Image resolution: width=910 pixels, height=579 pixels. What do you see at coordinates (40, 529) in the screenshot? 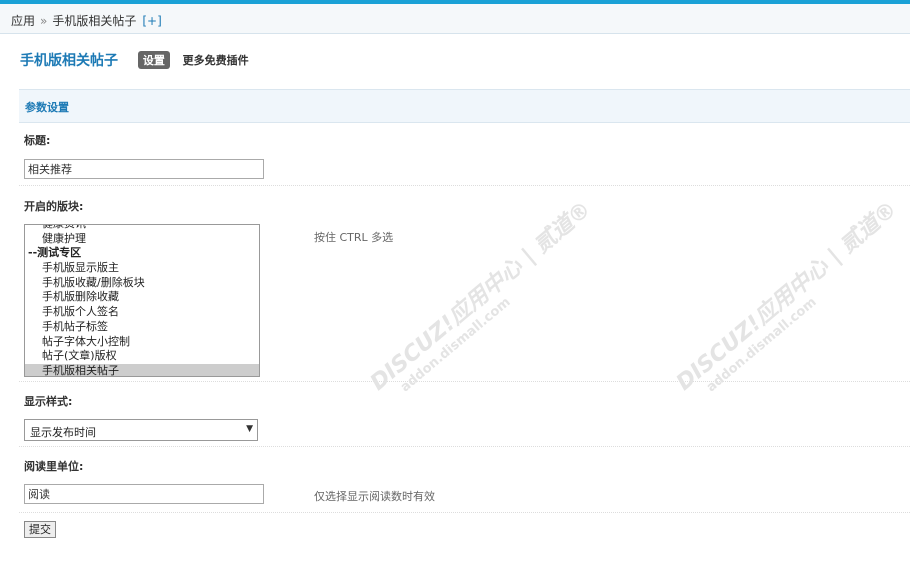
I see `submit-button: 提交` at bounding box center [40, 529].